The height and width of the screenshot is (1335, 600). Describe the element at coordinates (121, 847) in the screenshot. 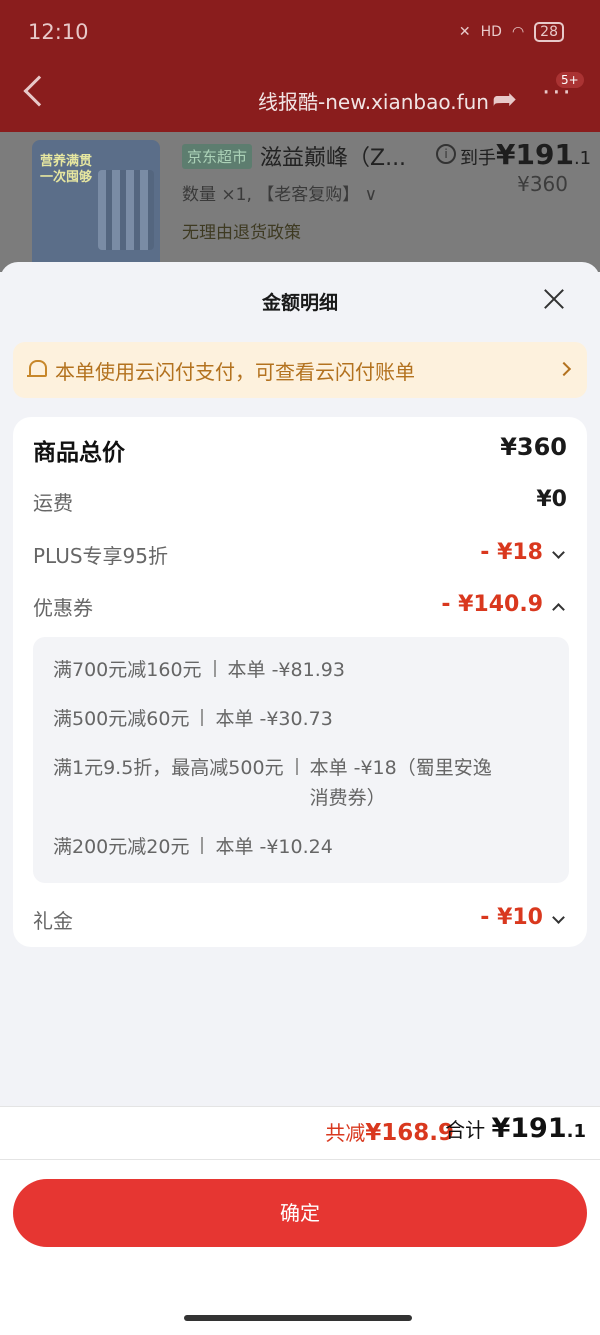

I see `coupon-rule: 满200元减20元` at that location.